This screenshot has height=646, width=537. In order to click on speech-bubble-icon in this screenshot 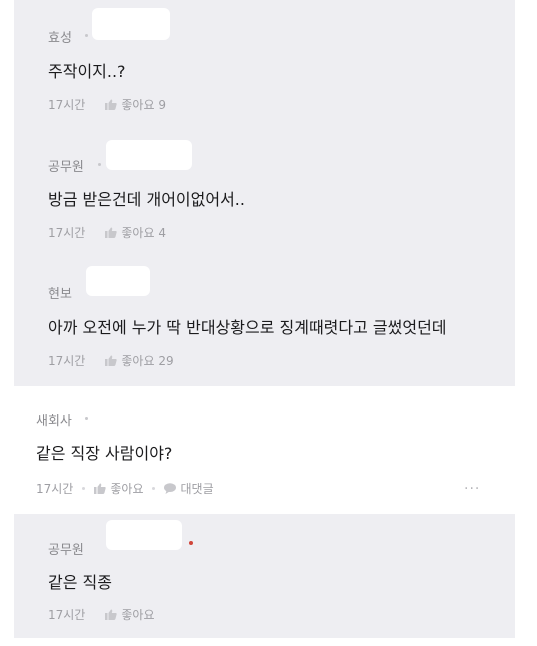, I will do `click(170, 488)`.